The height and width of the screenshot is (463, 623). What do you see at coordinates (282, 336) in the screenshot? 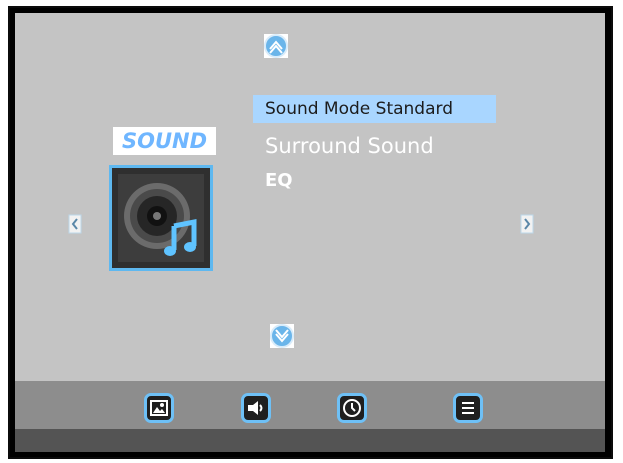
I see `chevron-down-icon` at bounding box center [282, 336].